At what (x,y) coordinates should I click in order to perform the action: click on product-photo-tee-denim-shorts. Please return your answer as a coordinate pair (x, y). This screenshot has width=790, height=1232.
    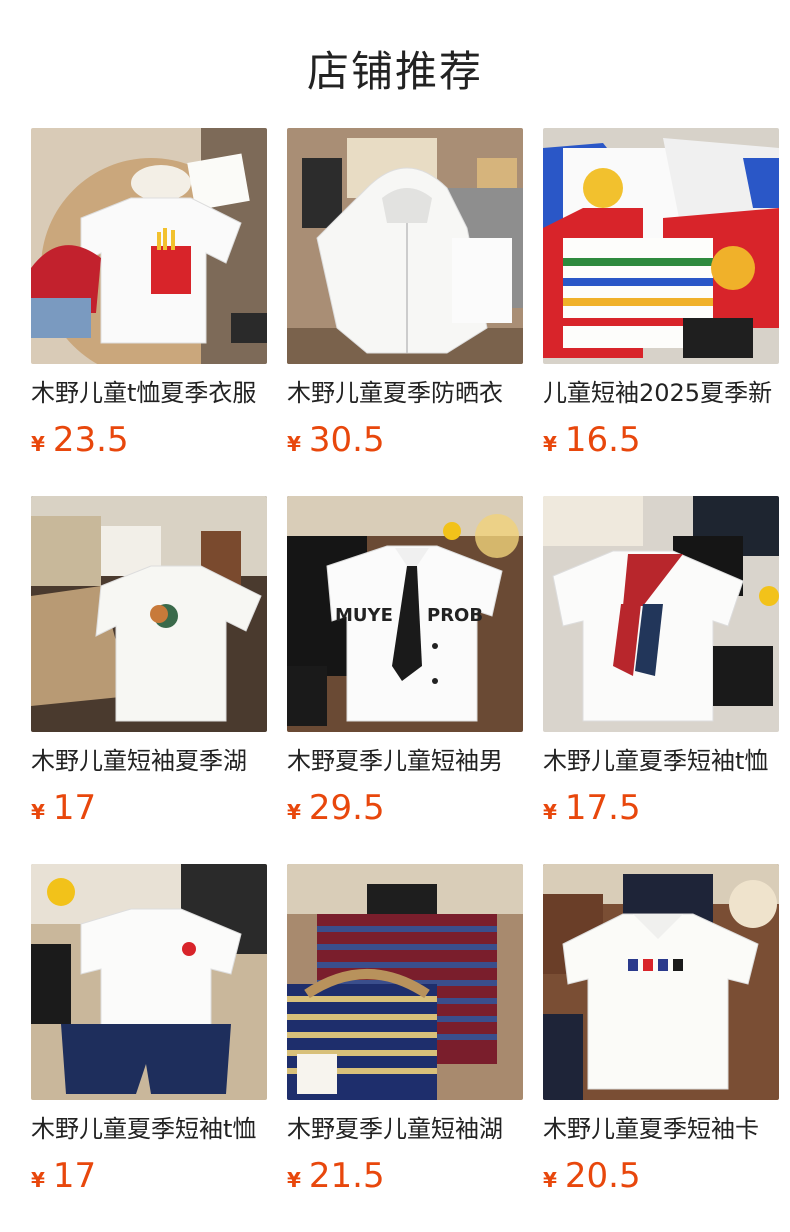
    Looking at the image, I should click on (149, 982).